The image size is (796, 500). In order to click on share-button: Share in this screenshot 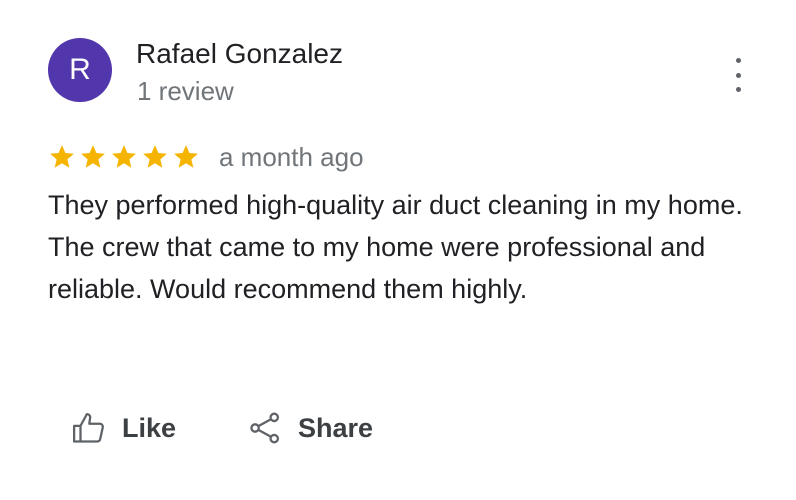, I will do `click(310, 428)`.